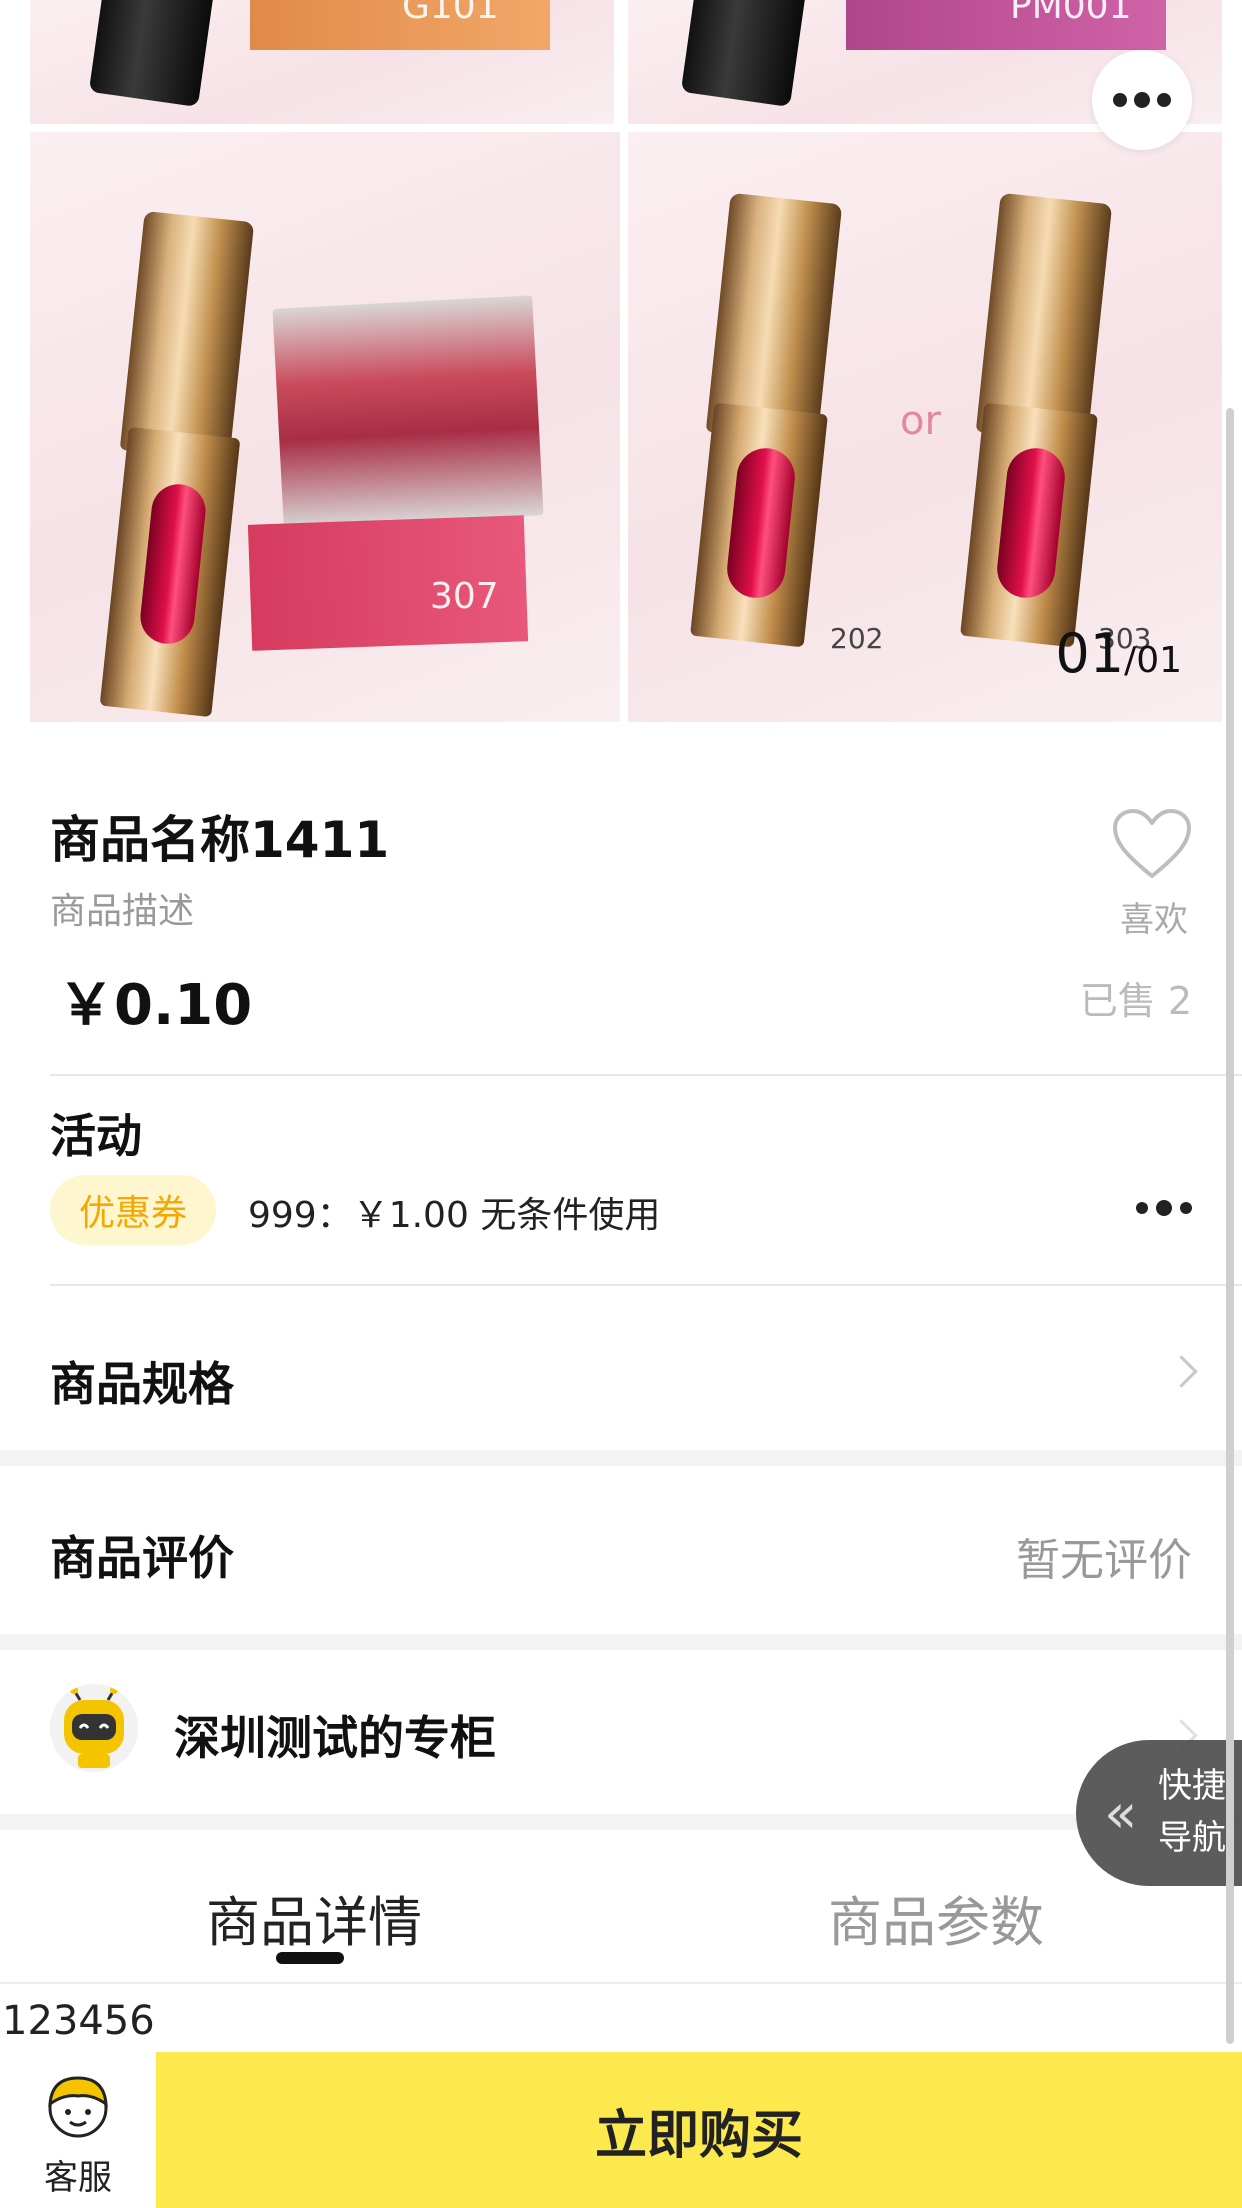  Describe the element at coordinates (450, 13) in the screenshot. I see `swatch-label: G101` at that location.